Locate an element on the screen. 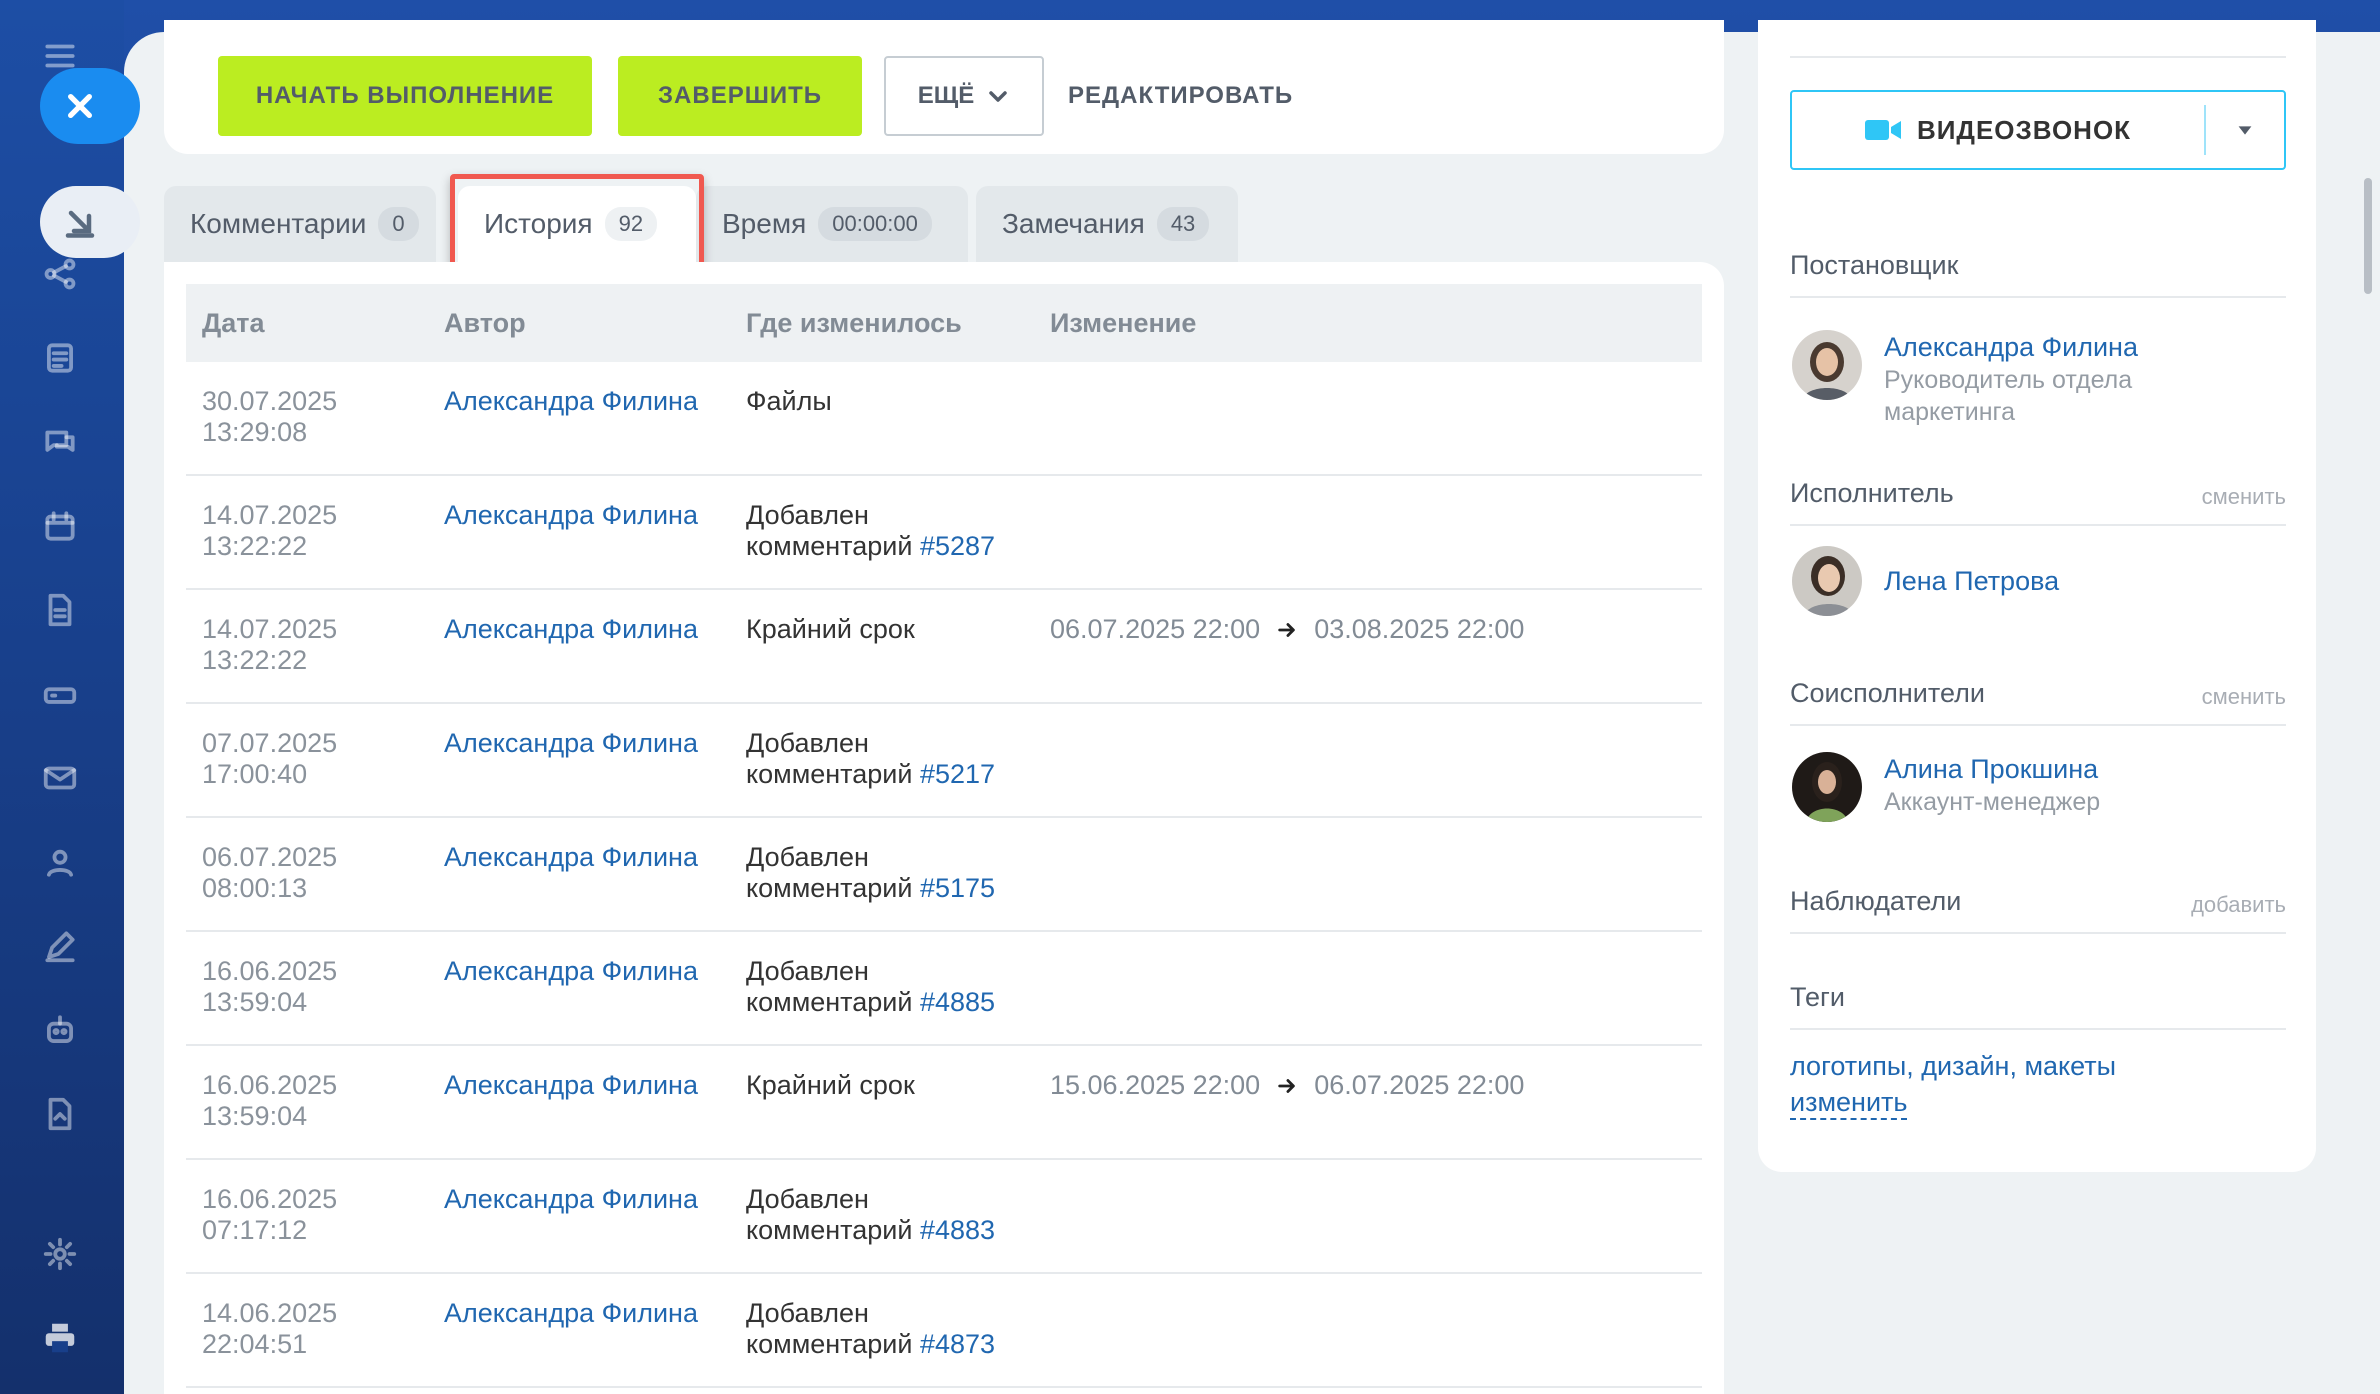 This screenshot has width=2380, height=1394. drive-icon is located at coordinates (60, 694).